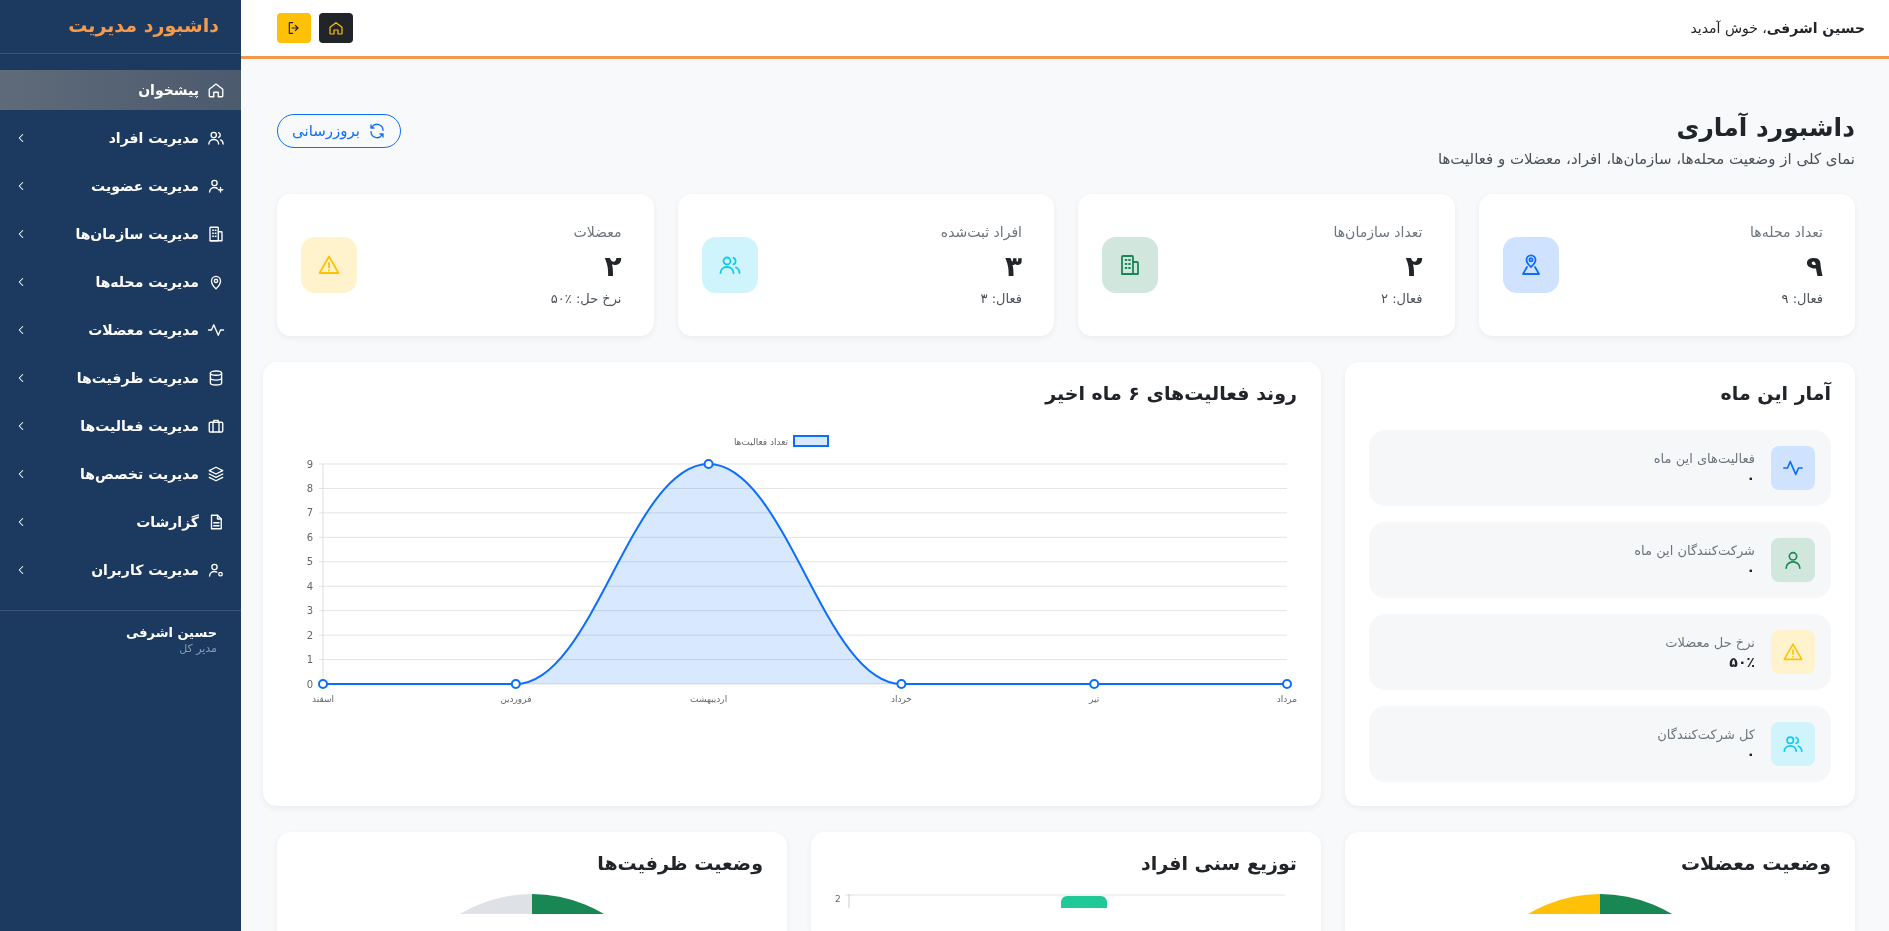 The height and width of the screenshot is (931, 1889). What do you see at coordinates (1755, 863) in the screenshot?
I see `card-title: وضعیت معضلات` at bounding box center [1755, 863].